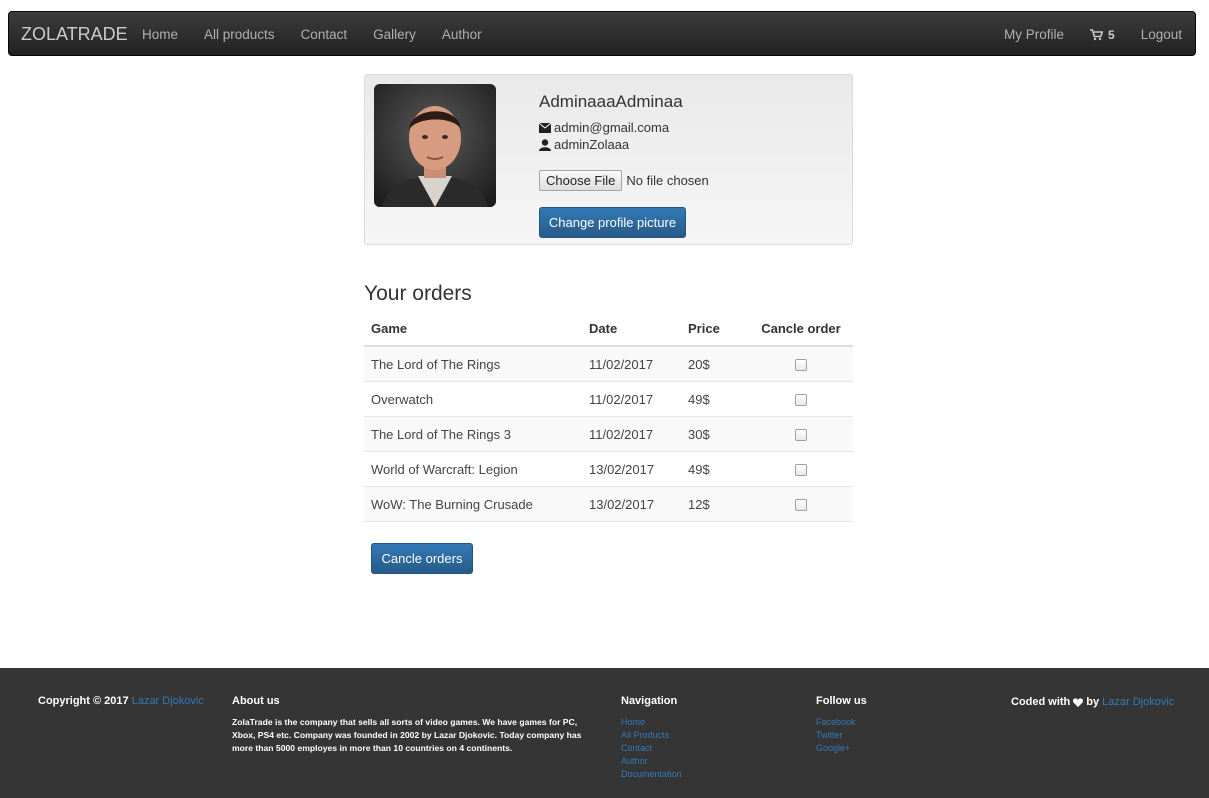 The image size is (1209, 798). What do you see at coordinates (418, 293) in the screenshot?
I see `orders-title: Your orders` at bounding box center [418, 293].